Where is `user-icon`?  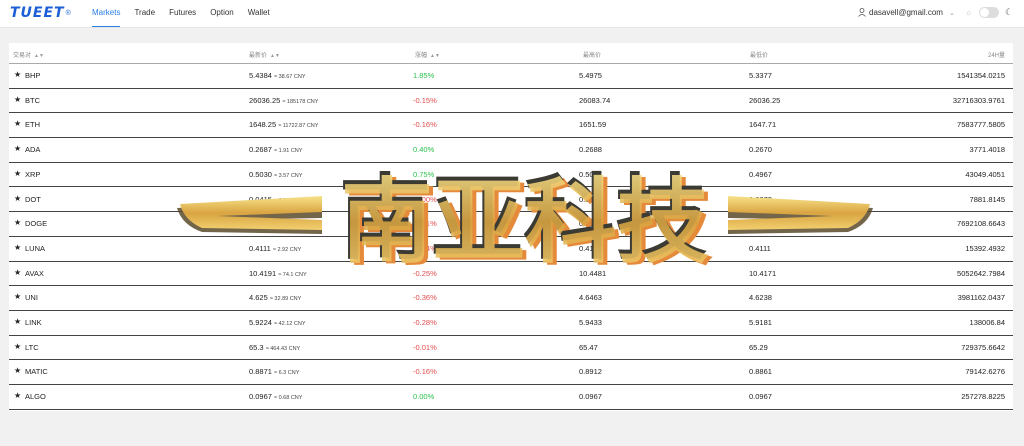
user-icon is located at coordinates (862, 12).